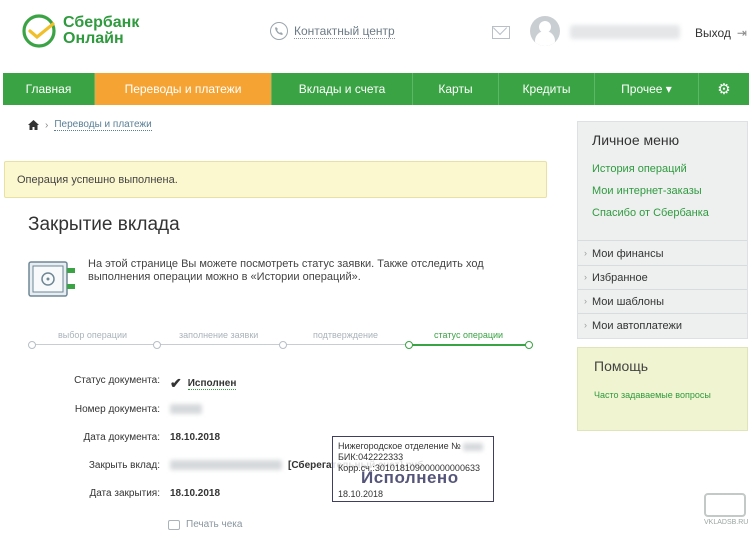  Describe the element at coordinates (268, 383) in the screenshot. I see `detail-row-status: Статус документа: ✔ Исполнен` at that location.